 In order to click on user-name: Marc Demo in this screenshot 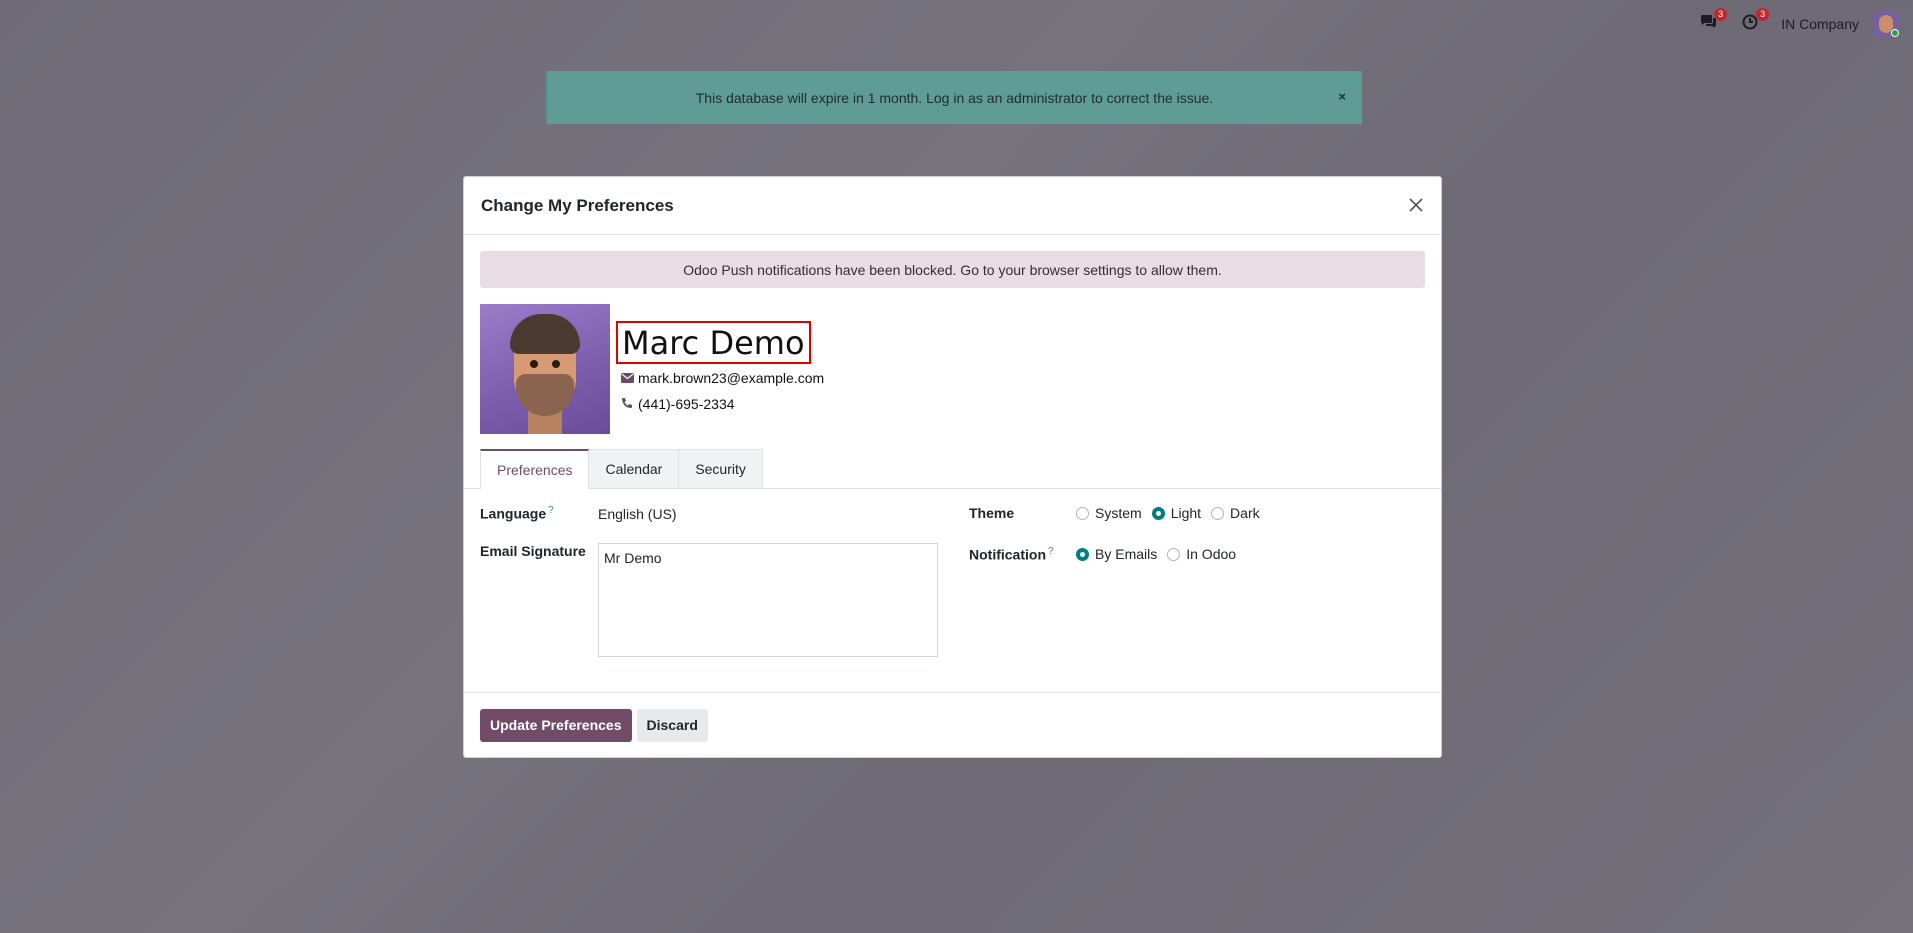, I will do `click(713, 342)`.